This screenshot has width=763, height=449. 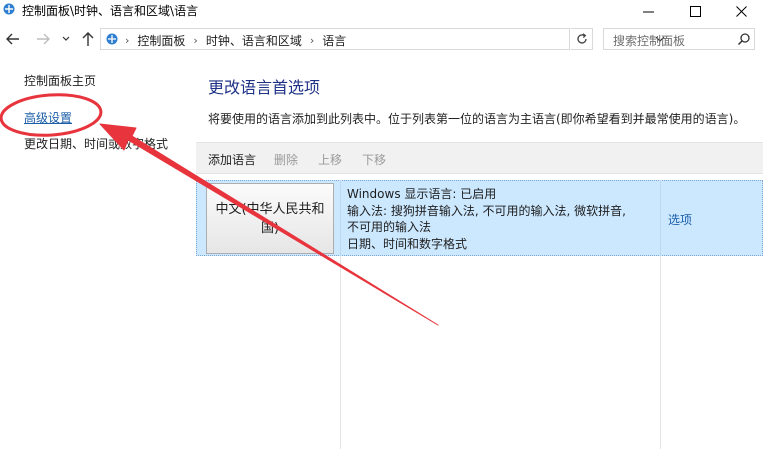 What do you see at coordinates (43, 39) in the screenshot?
I see `arrow-right-icon` at bounding box center [43, 39].